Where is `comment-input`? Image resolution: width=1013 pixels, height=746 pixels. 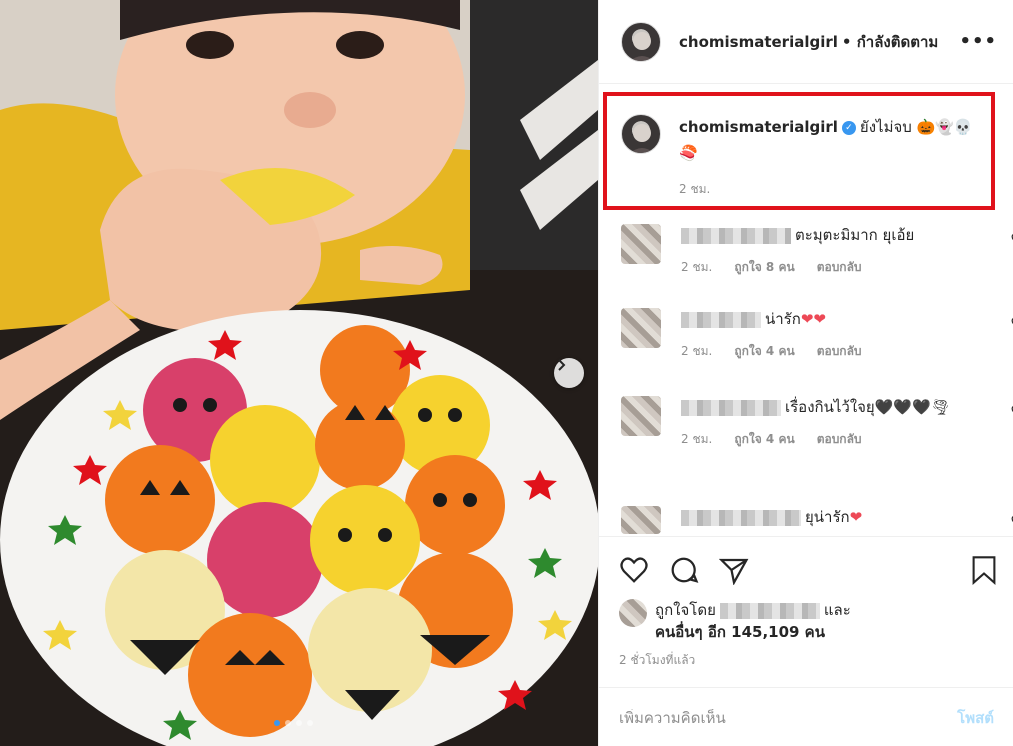
comment-input is located at coordinates (788, 717).